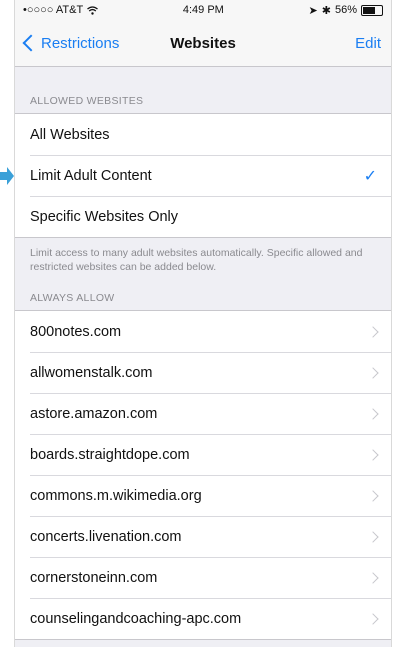 This screenshot has width=396, height=647. I want to click on option-label: Limit Adult Content, so click(91, 175).